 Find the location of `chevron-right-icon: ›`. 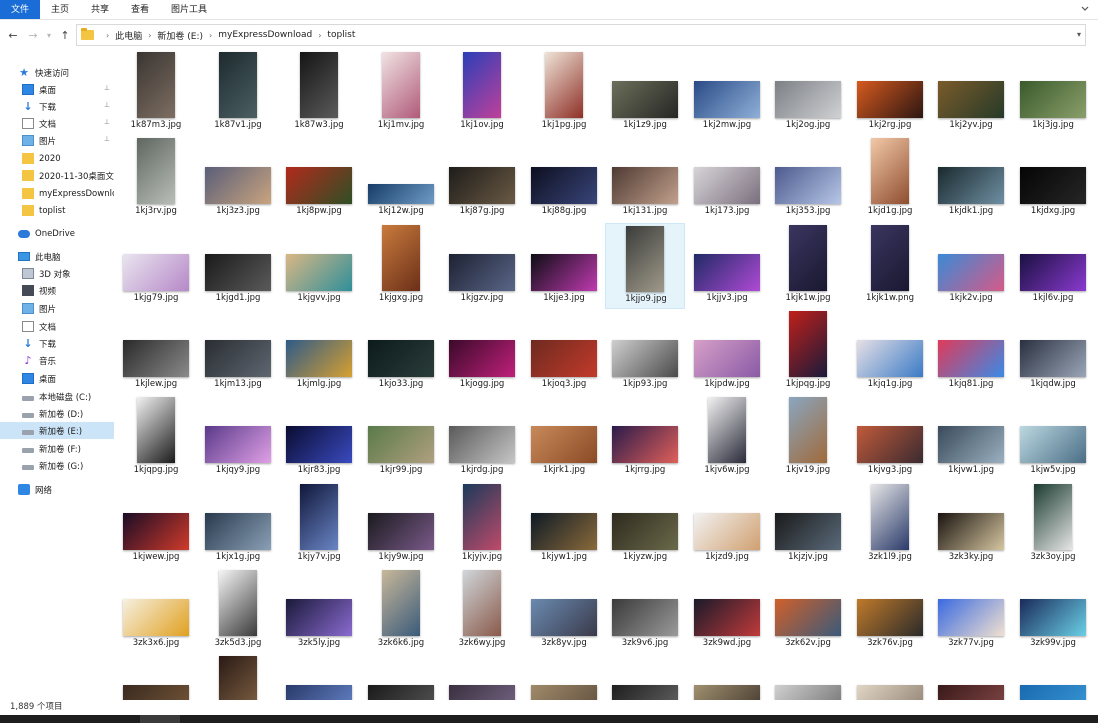

chevron-right-icon: › is located at coordinates (149, 35).